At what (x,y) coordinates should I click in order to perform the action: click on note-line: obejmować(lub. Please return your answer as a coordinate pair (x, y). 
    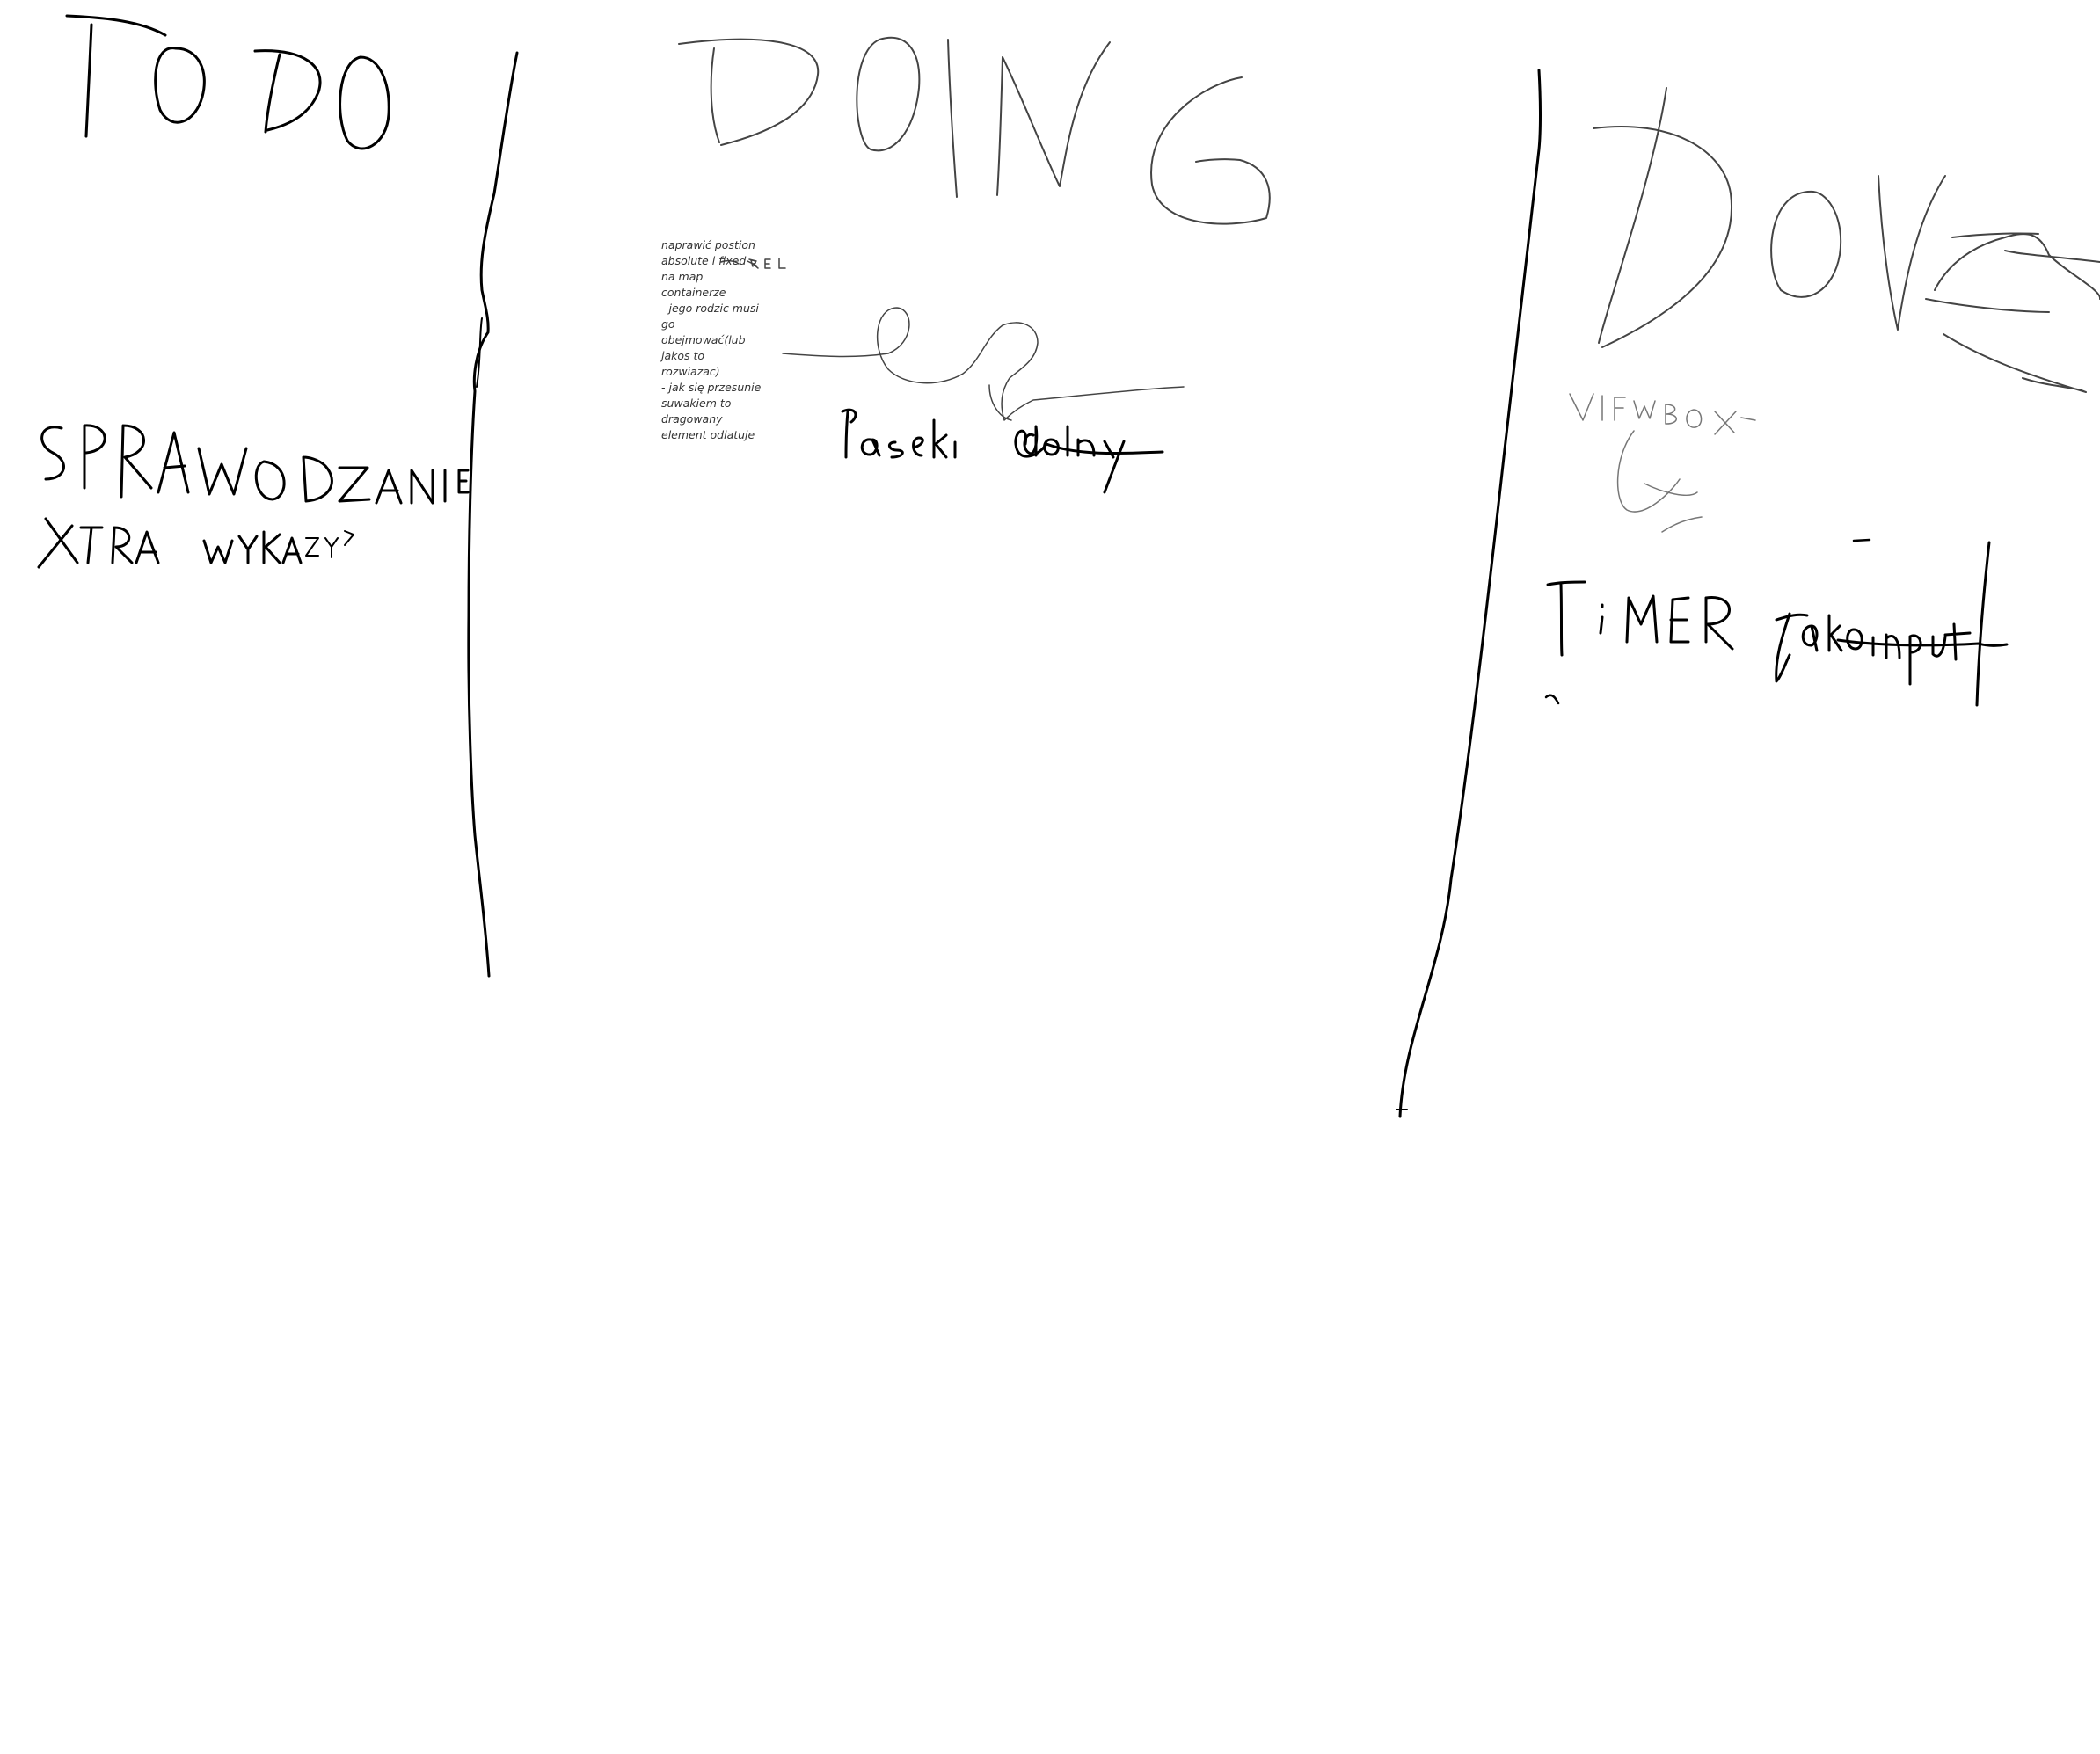
    Looking at the image, I should click on (703, 339).